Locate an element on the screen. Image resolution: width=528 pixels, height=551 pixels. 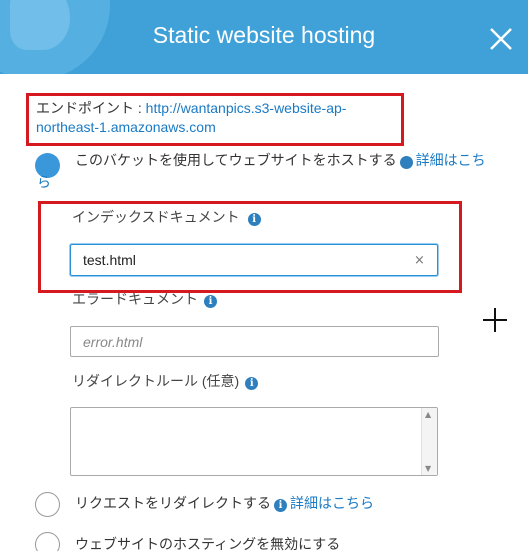
endpoint-label: エンドポイント : is located at coordinates (91, 108).